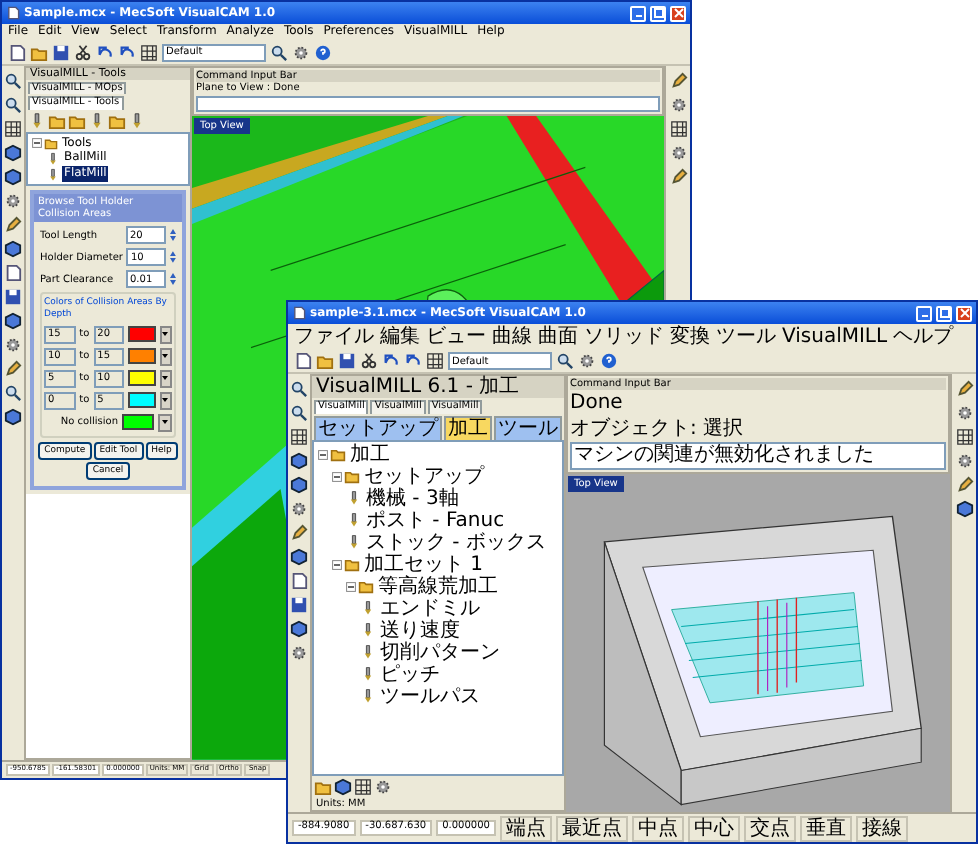 The width and height of the screenshot is (978, 844). Describe the element at coordinates (713, 828) in the screenshot. I see `snap-toggle: 中心` at that location.